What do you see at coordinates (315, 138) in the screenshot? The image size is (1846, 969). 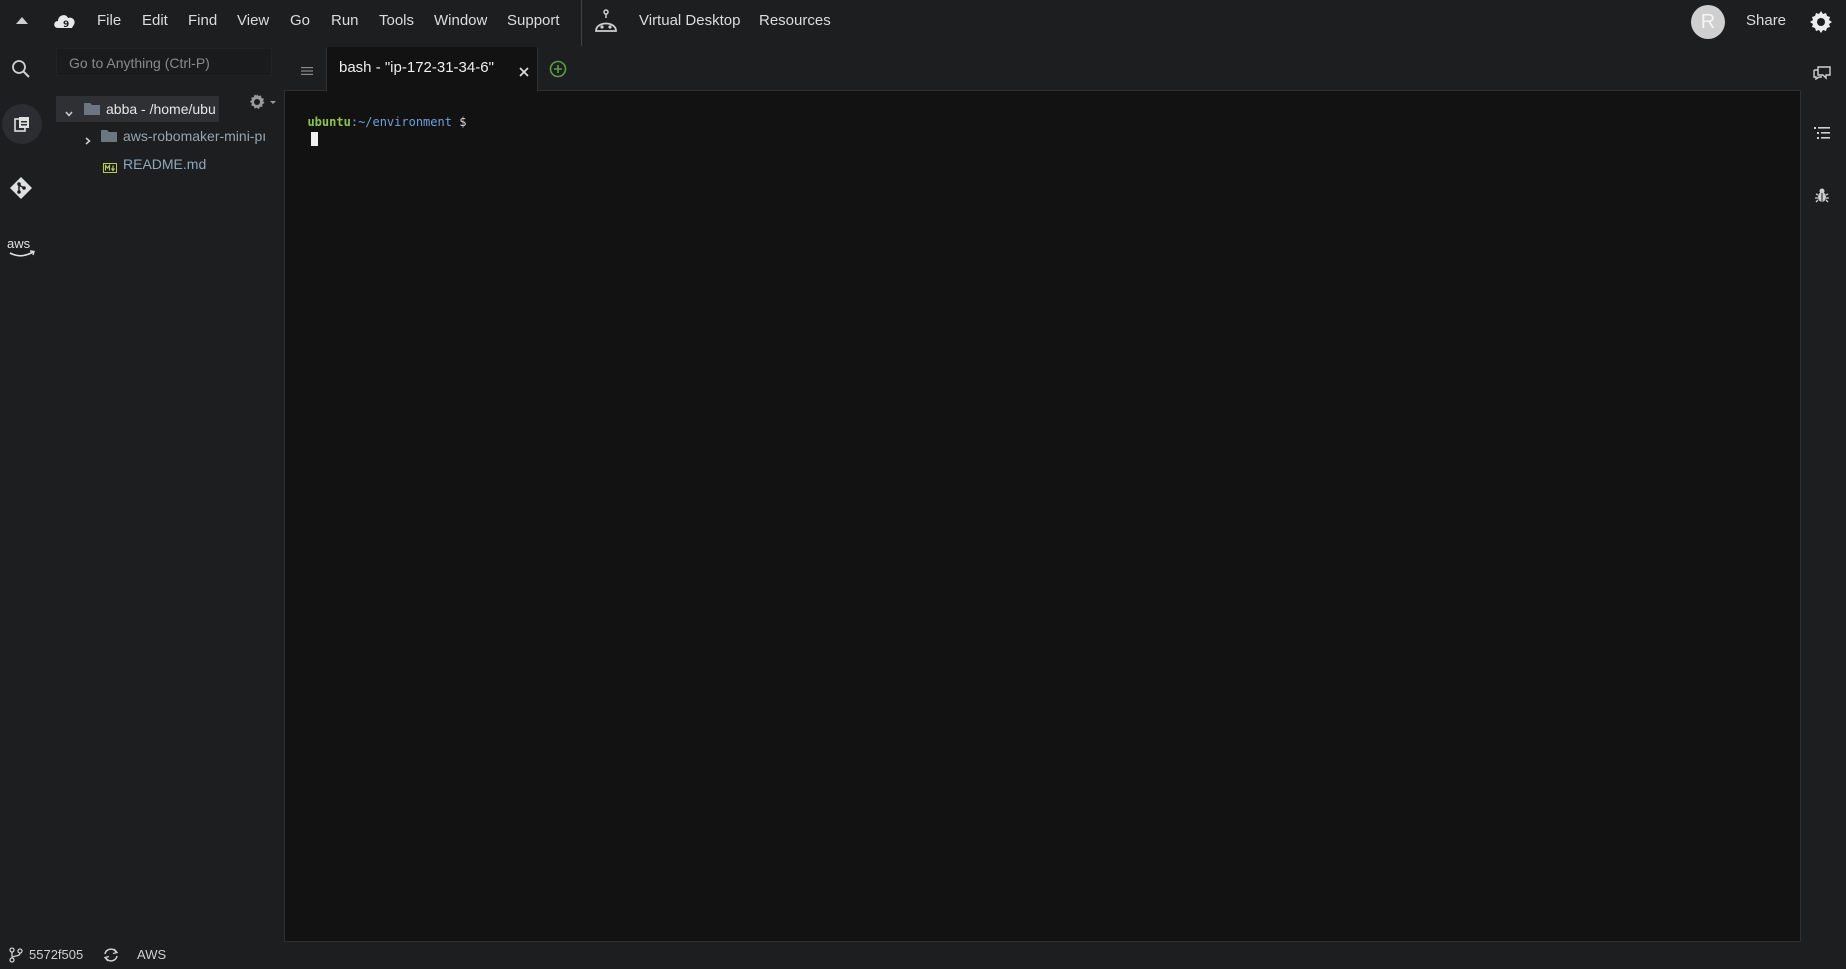 I see `terminal-cursor` at bounding box center [315, 138].